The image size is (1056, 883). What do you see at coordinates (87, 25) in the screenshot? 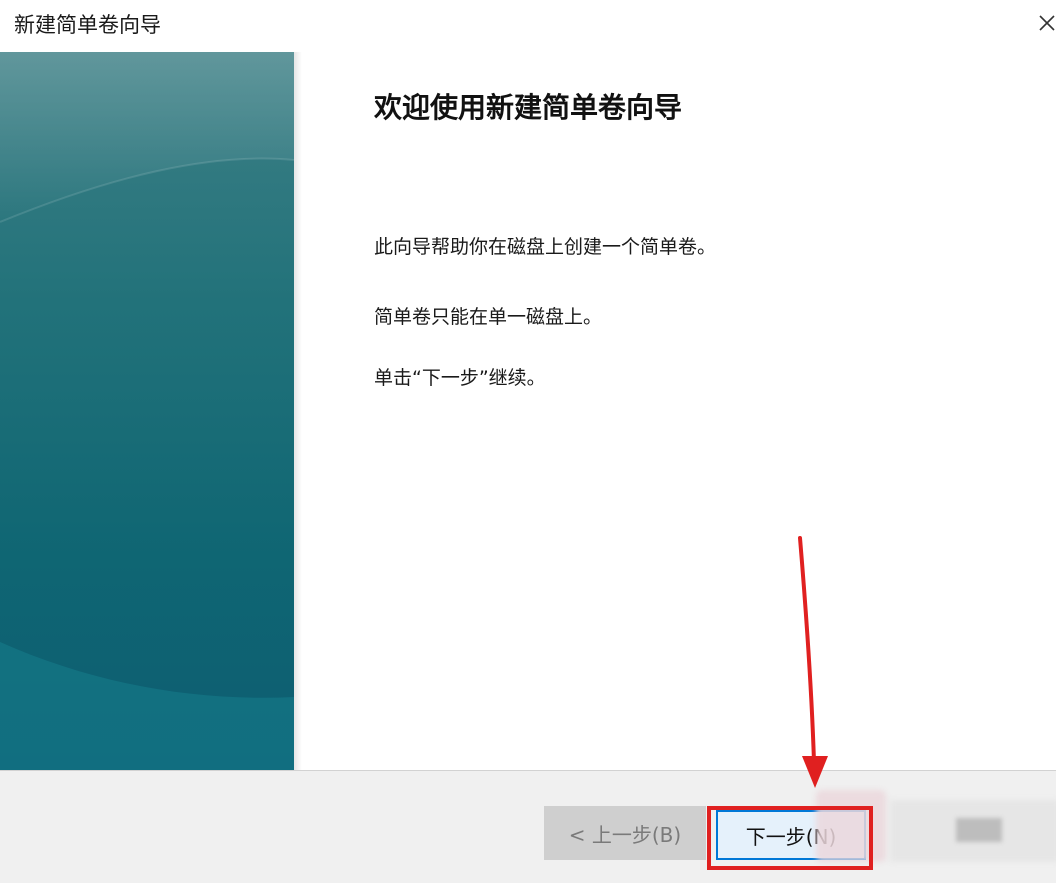
I see `window-title: 新建简单卷向导` at bounding box center [87, 25].